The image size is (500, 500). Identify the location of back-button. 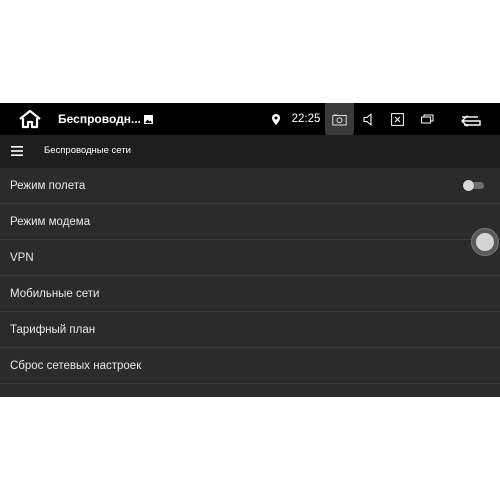
(471, 119).